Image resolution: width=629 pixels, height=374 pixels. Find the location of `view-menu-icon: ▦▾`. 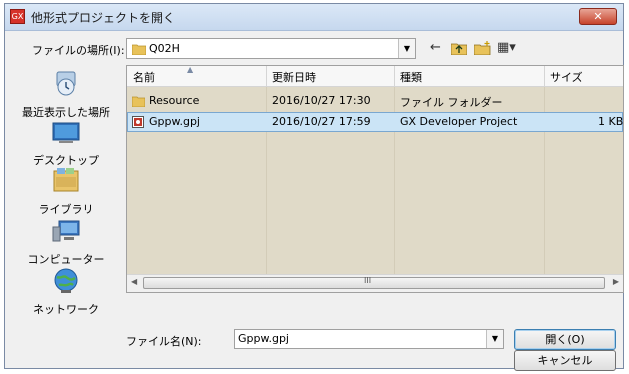

view-menu-icon: ▦▾ is located at coordinates (506, 48).